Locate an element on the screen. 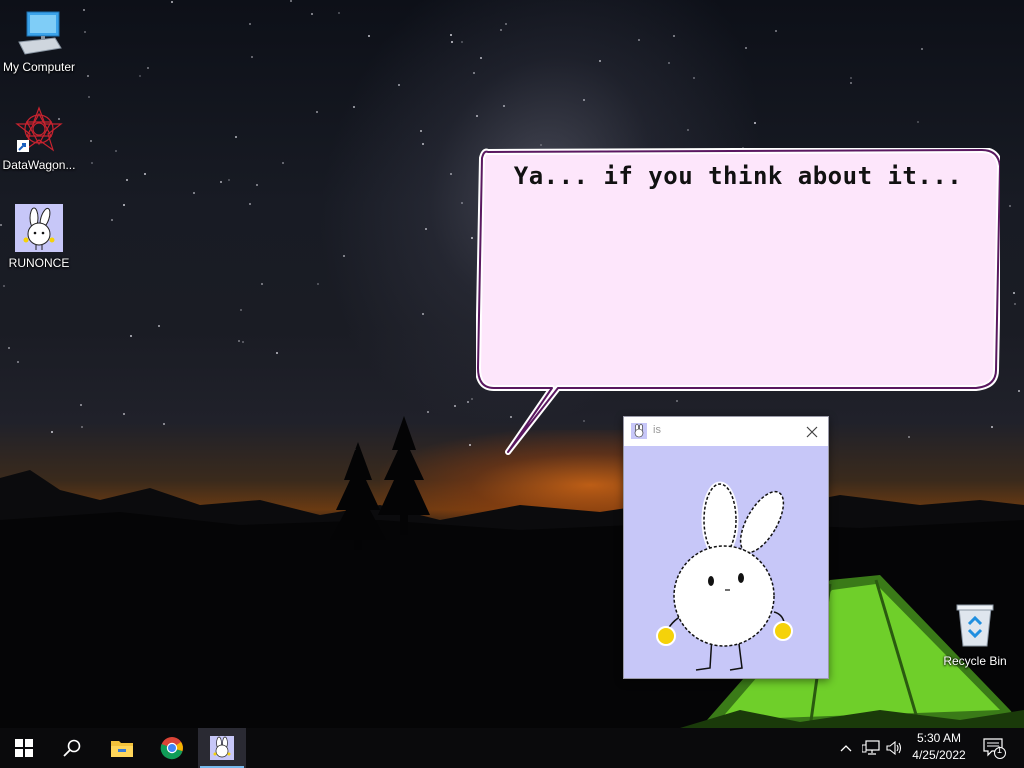 Image resolution: width=1024 pixels, height=768 pixels. bunny-app-icon is located at coordinates (222, 748).